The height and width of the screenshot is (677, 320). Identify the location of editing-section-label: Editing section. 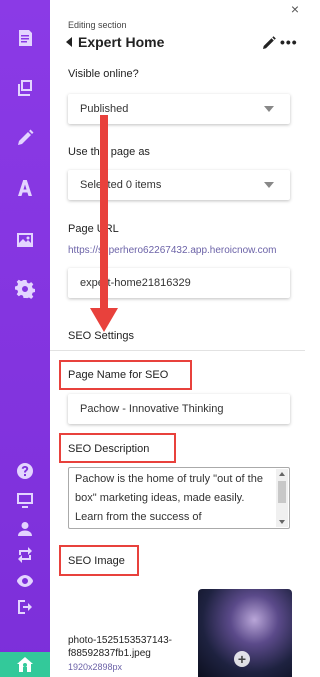
(97, 25).